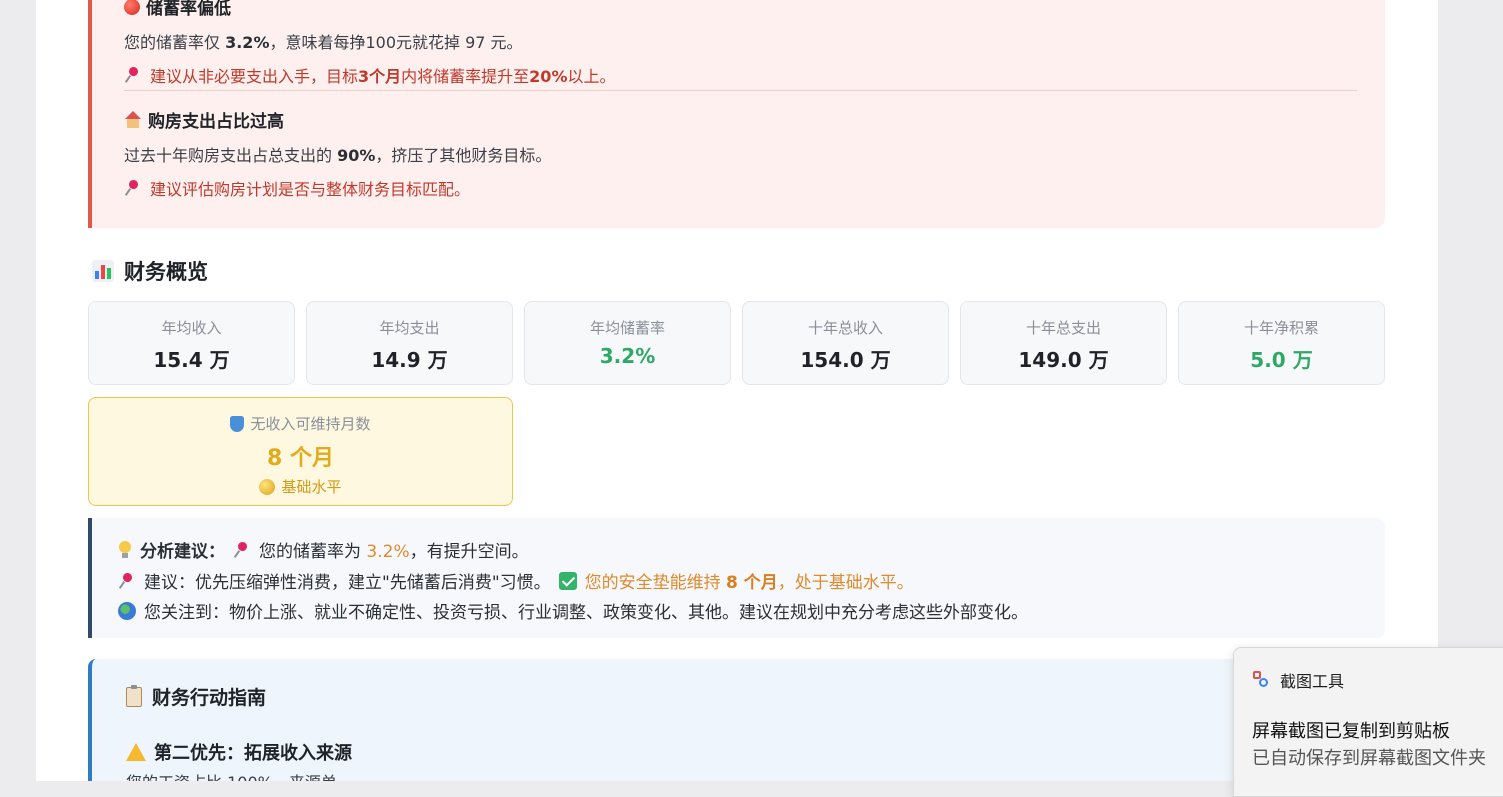 The image size is (1503, 797). I want to click on tip-bold: 3个月, so click(380, 76).